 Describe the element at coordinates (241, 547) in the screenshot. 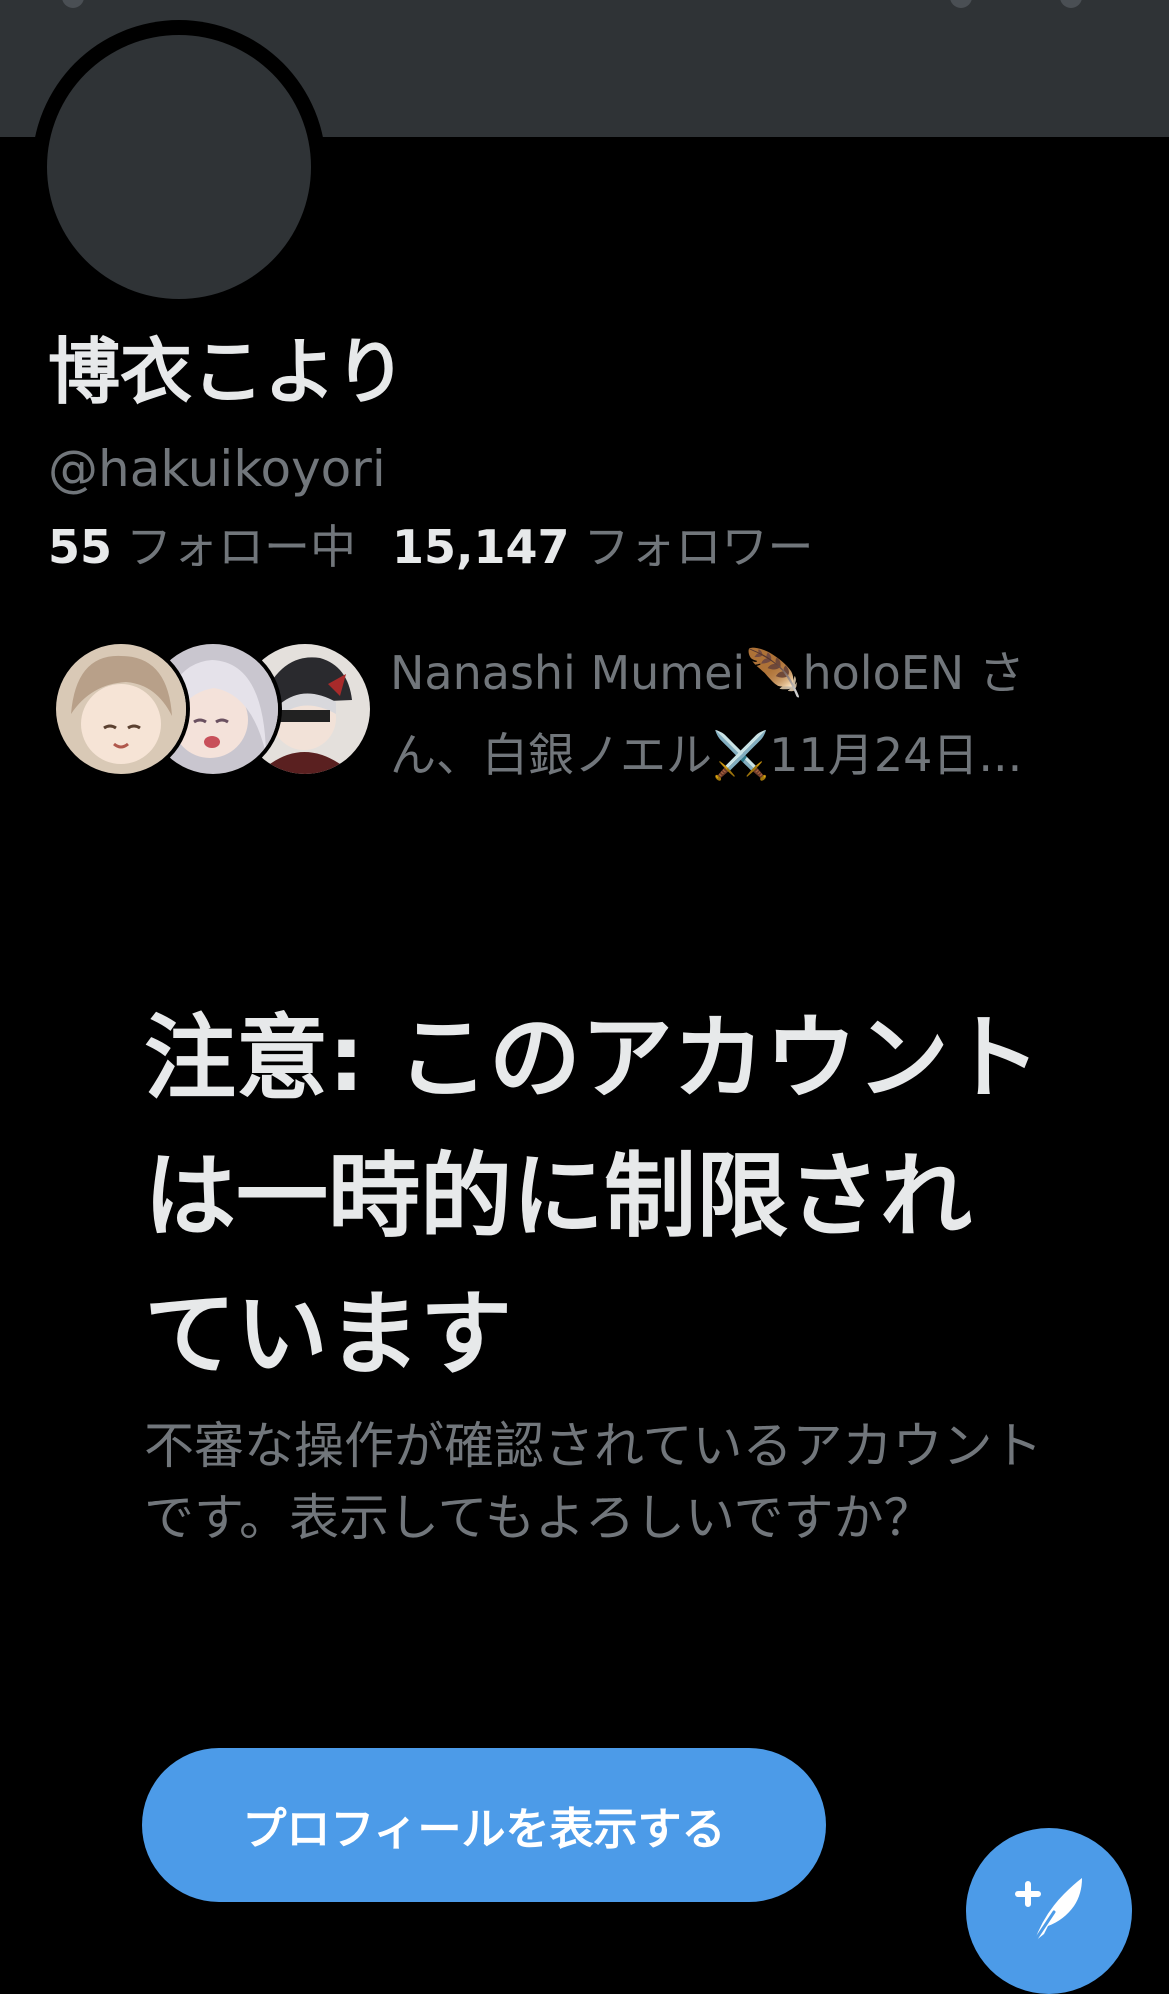

I see `following-label: フォロー中` at that location.